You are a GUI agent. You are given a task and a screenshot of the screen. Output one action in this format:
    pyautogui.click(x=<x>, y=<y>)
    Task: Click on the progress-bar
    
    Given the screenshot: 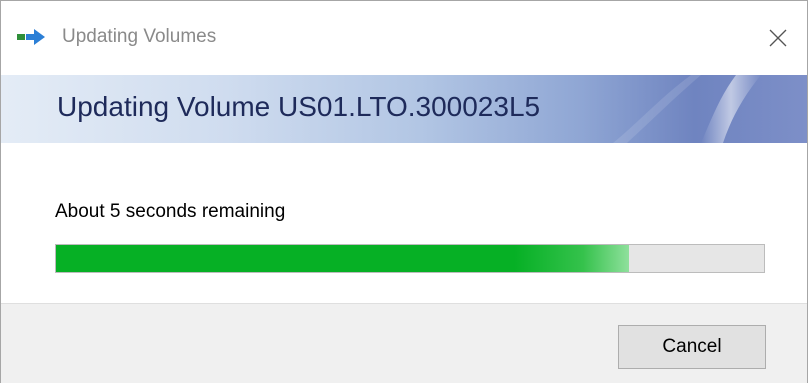 What is the action you would take?
    pyautogui.click(x=410, y=258)
    